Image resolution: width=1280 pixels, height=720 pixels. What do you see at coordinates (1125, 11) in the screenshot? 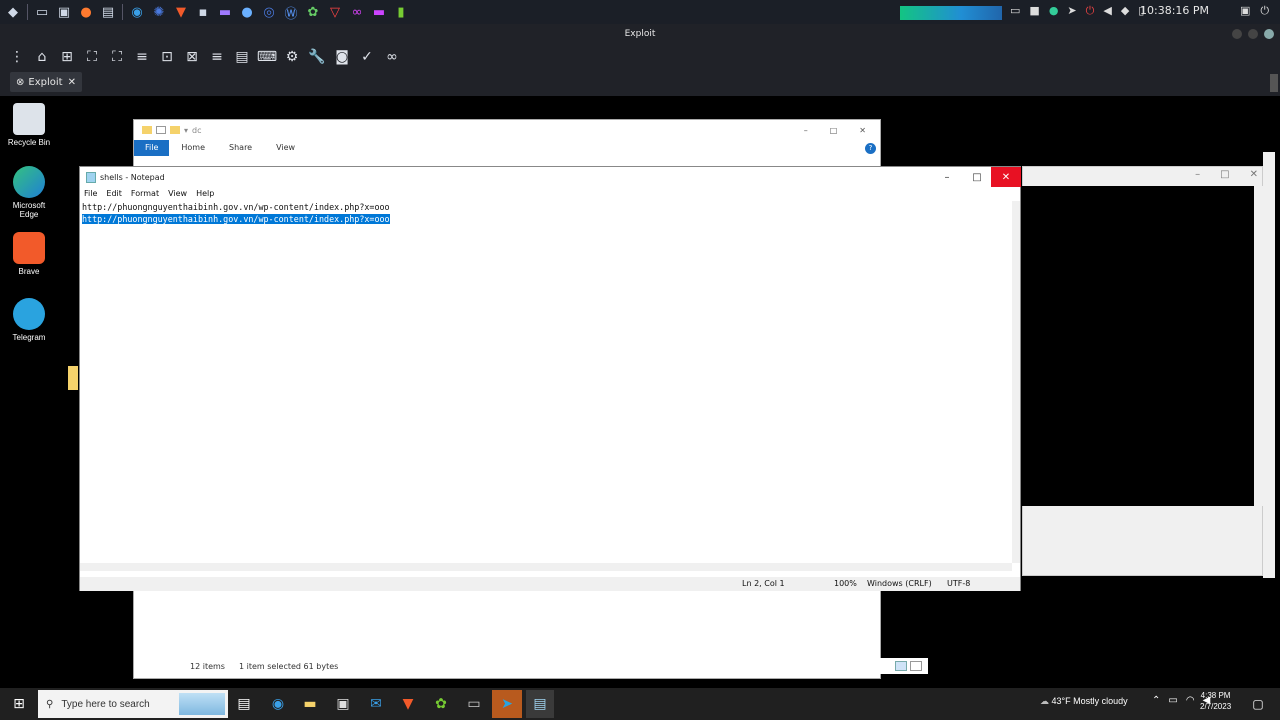
I see `bell-icon: ◆` at bounding box center [1125, 11].